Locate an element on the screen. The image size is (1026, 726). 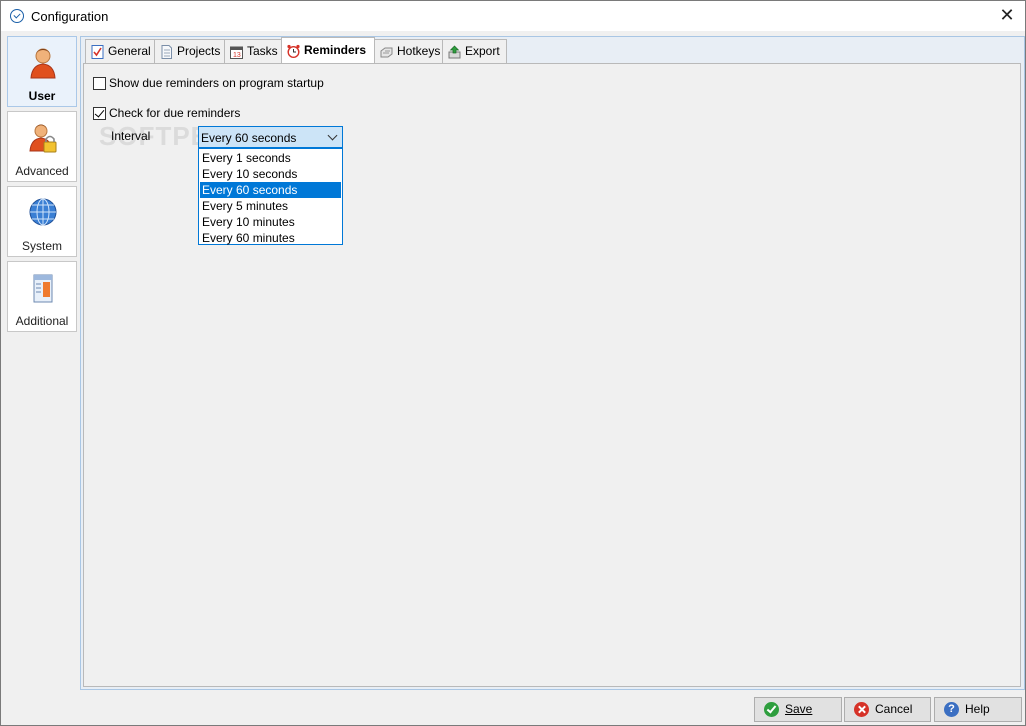
tab-general: General is located at coordinates (120, 51).